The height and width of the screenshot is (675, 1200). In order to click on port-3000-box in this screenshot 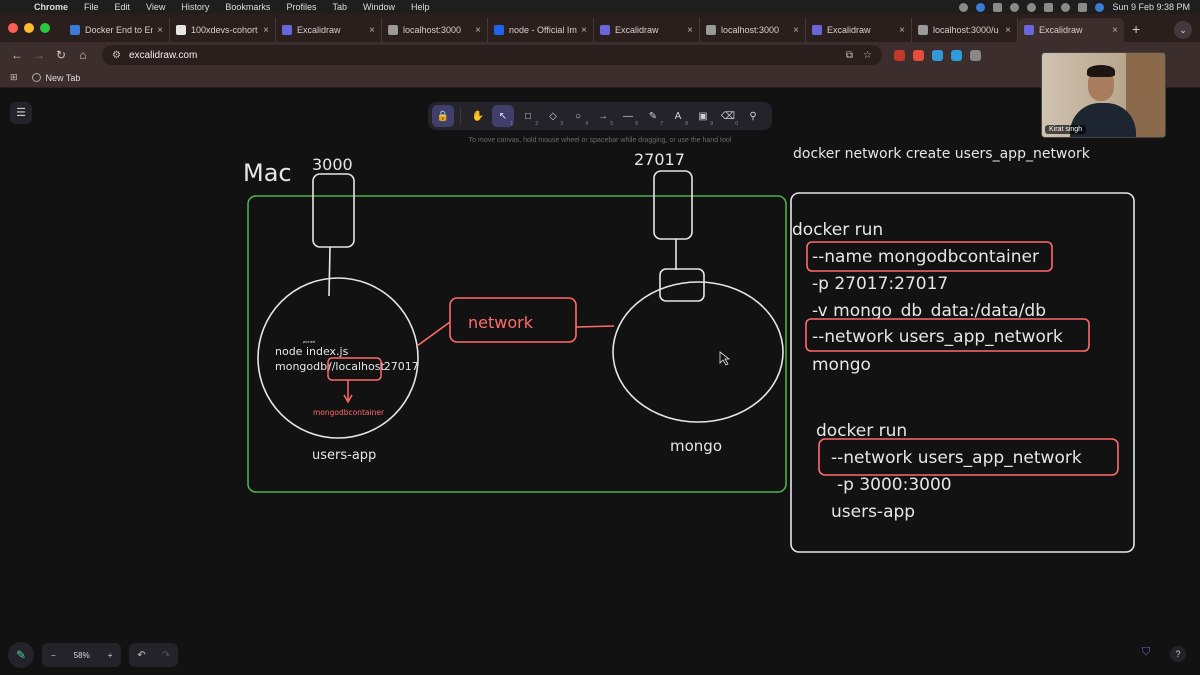, I will do `click(333, 210)`.